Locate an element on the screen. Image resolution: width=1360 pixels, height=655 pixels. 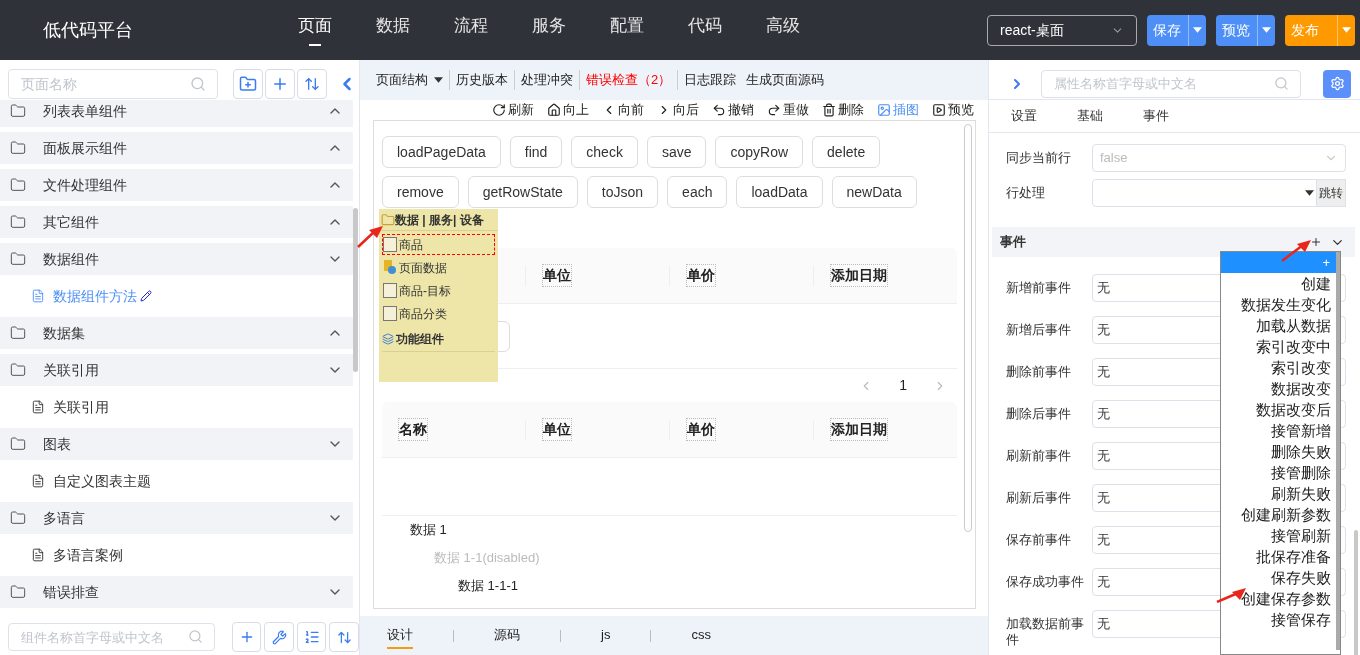
action-button: 刷新 is located at coordinates (513, 110).